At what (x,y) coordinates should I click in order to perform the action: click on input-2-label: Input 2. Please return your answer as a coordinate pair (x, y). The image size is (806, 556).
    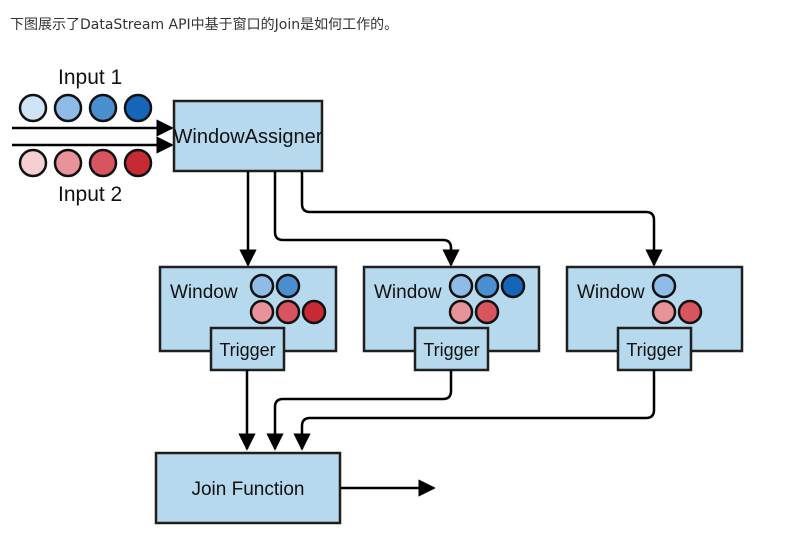
    Looking at the image, I should click on (90, 194).